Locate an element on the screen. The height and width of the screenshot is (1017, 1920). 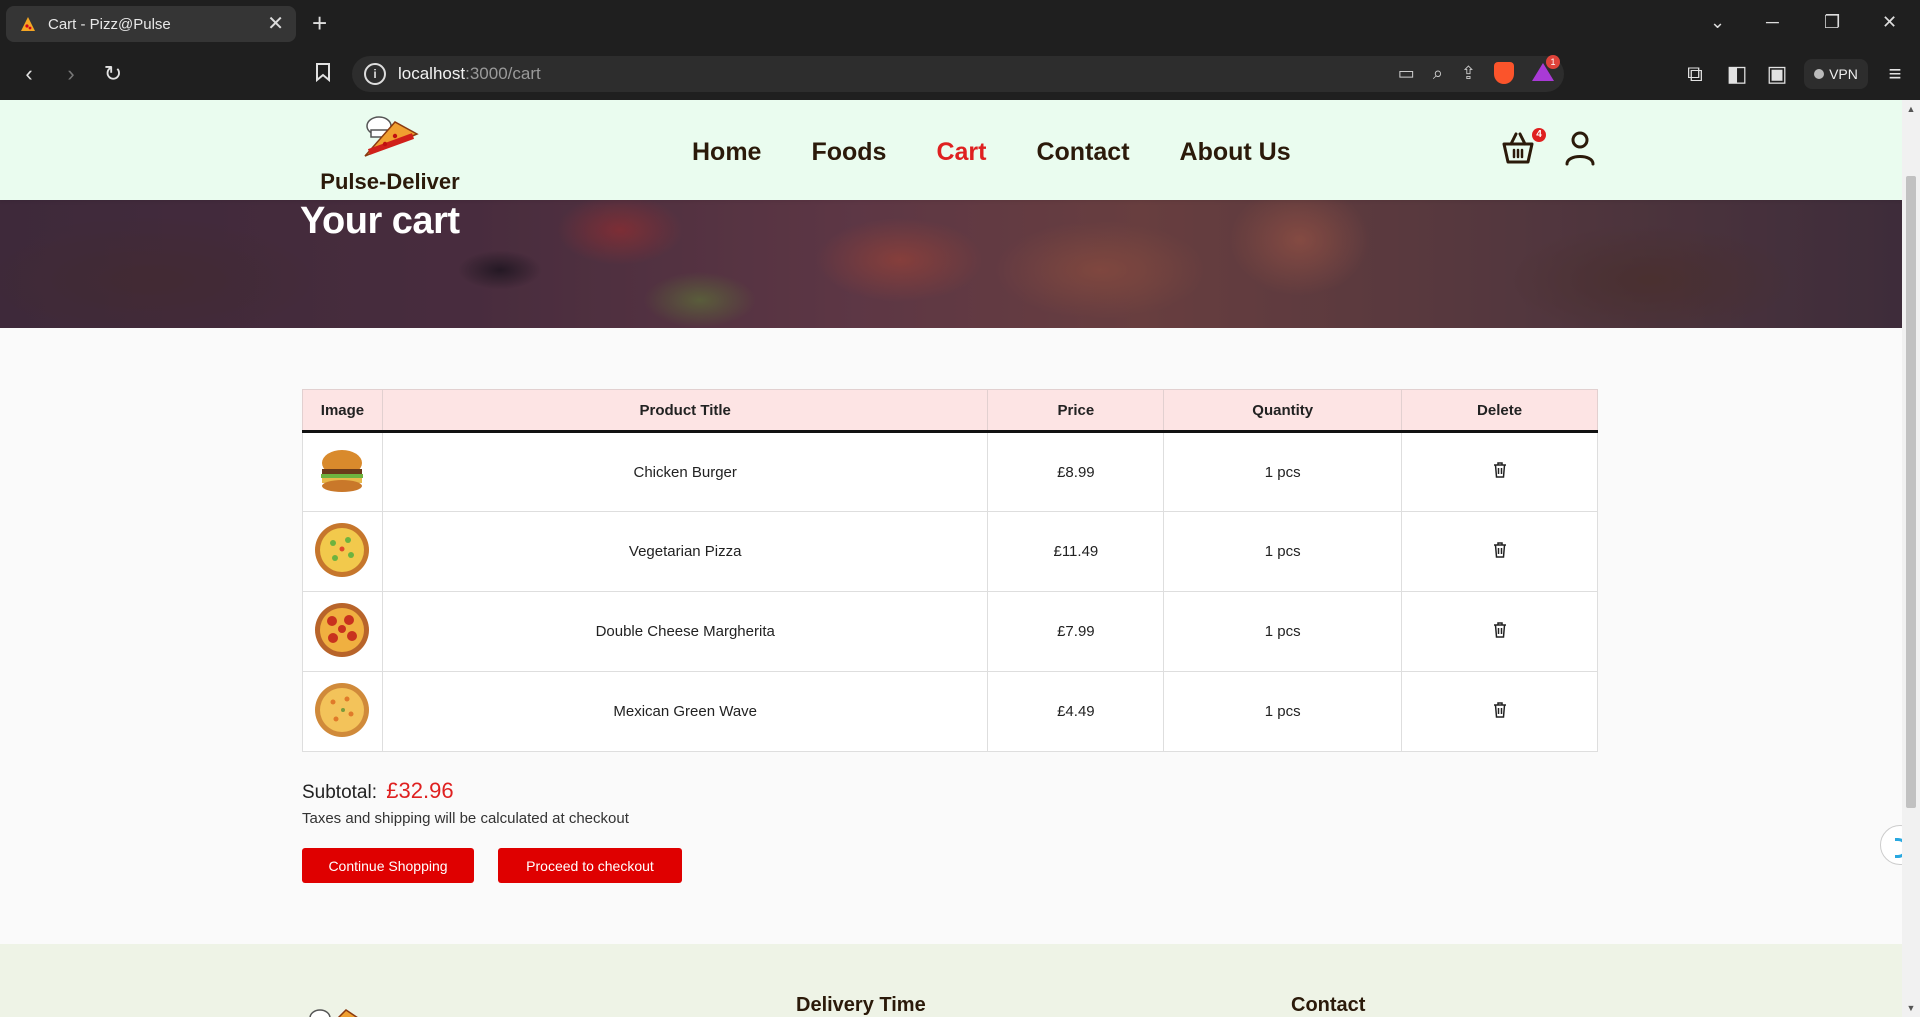
minimize-icon: ─ is located at coordinates (1772, 22).